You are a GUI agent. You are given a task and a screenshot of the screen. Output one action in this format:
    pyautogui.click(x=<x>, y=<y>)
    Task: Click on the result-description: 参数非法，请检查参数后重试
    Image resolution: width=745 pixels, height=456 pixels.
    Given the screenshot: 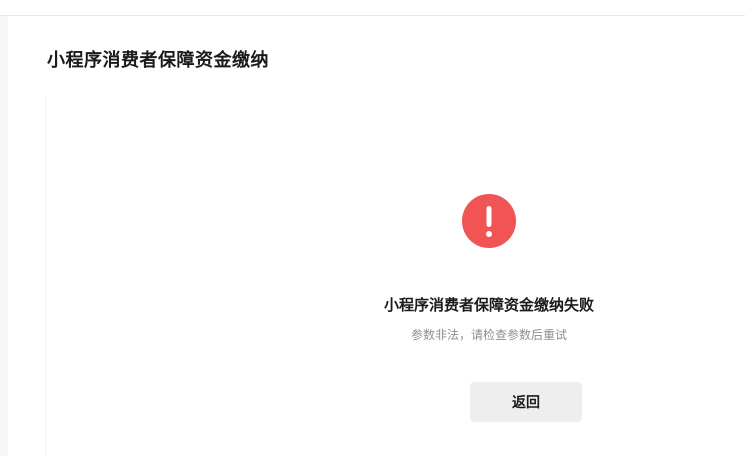 What is the action you would take?
    pyautogui.click(x=488, y=335)
    